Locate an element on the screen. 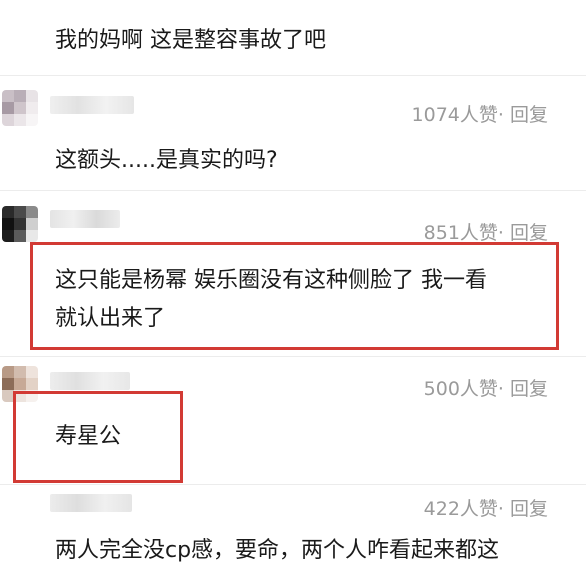  comment-meta: 500人赞· 回复 is located at coordinates (486, 387).